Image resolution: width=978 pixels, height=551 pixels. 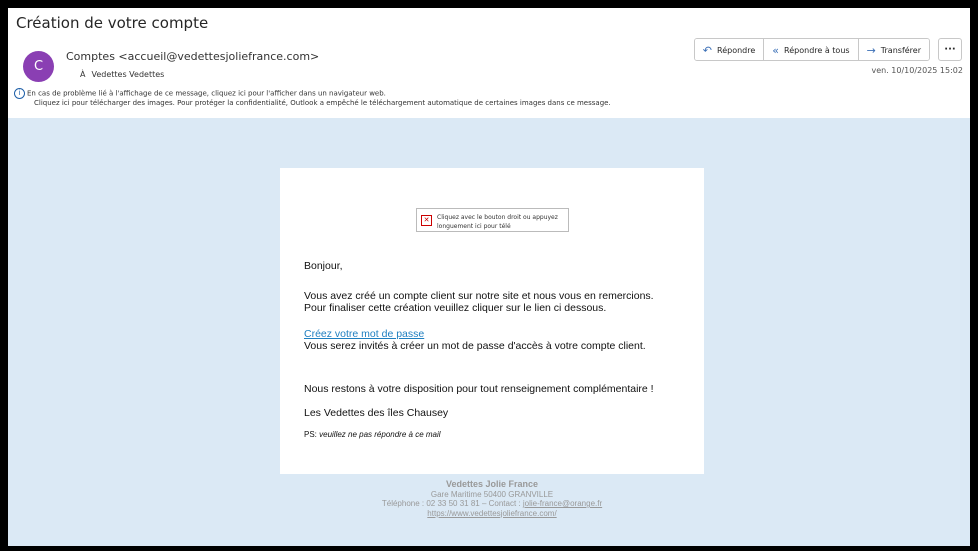 I want to click on reply-all-label: Répondre à tous, so click(x=817, y=50).